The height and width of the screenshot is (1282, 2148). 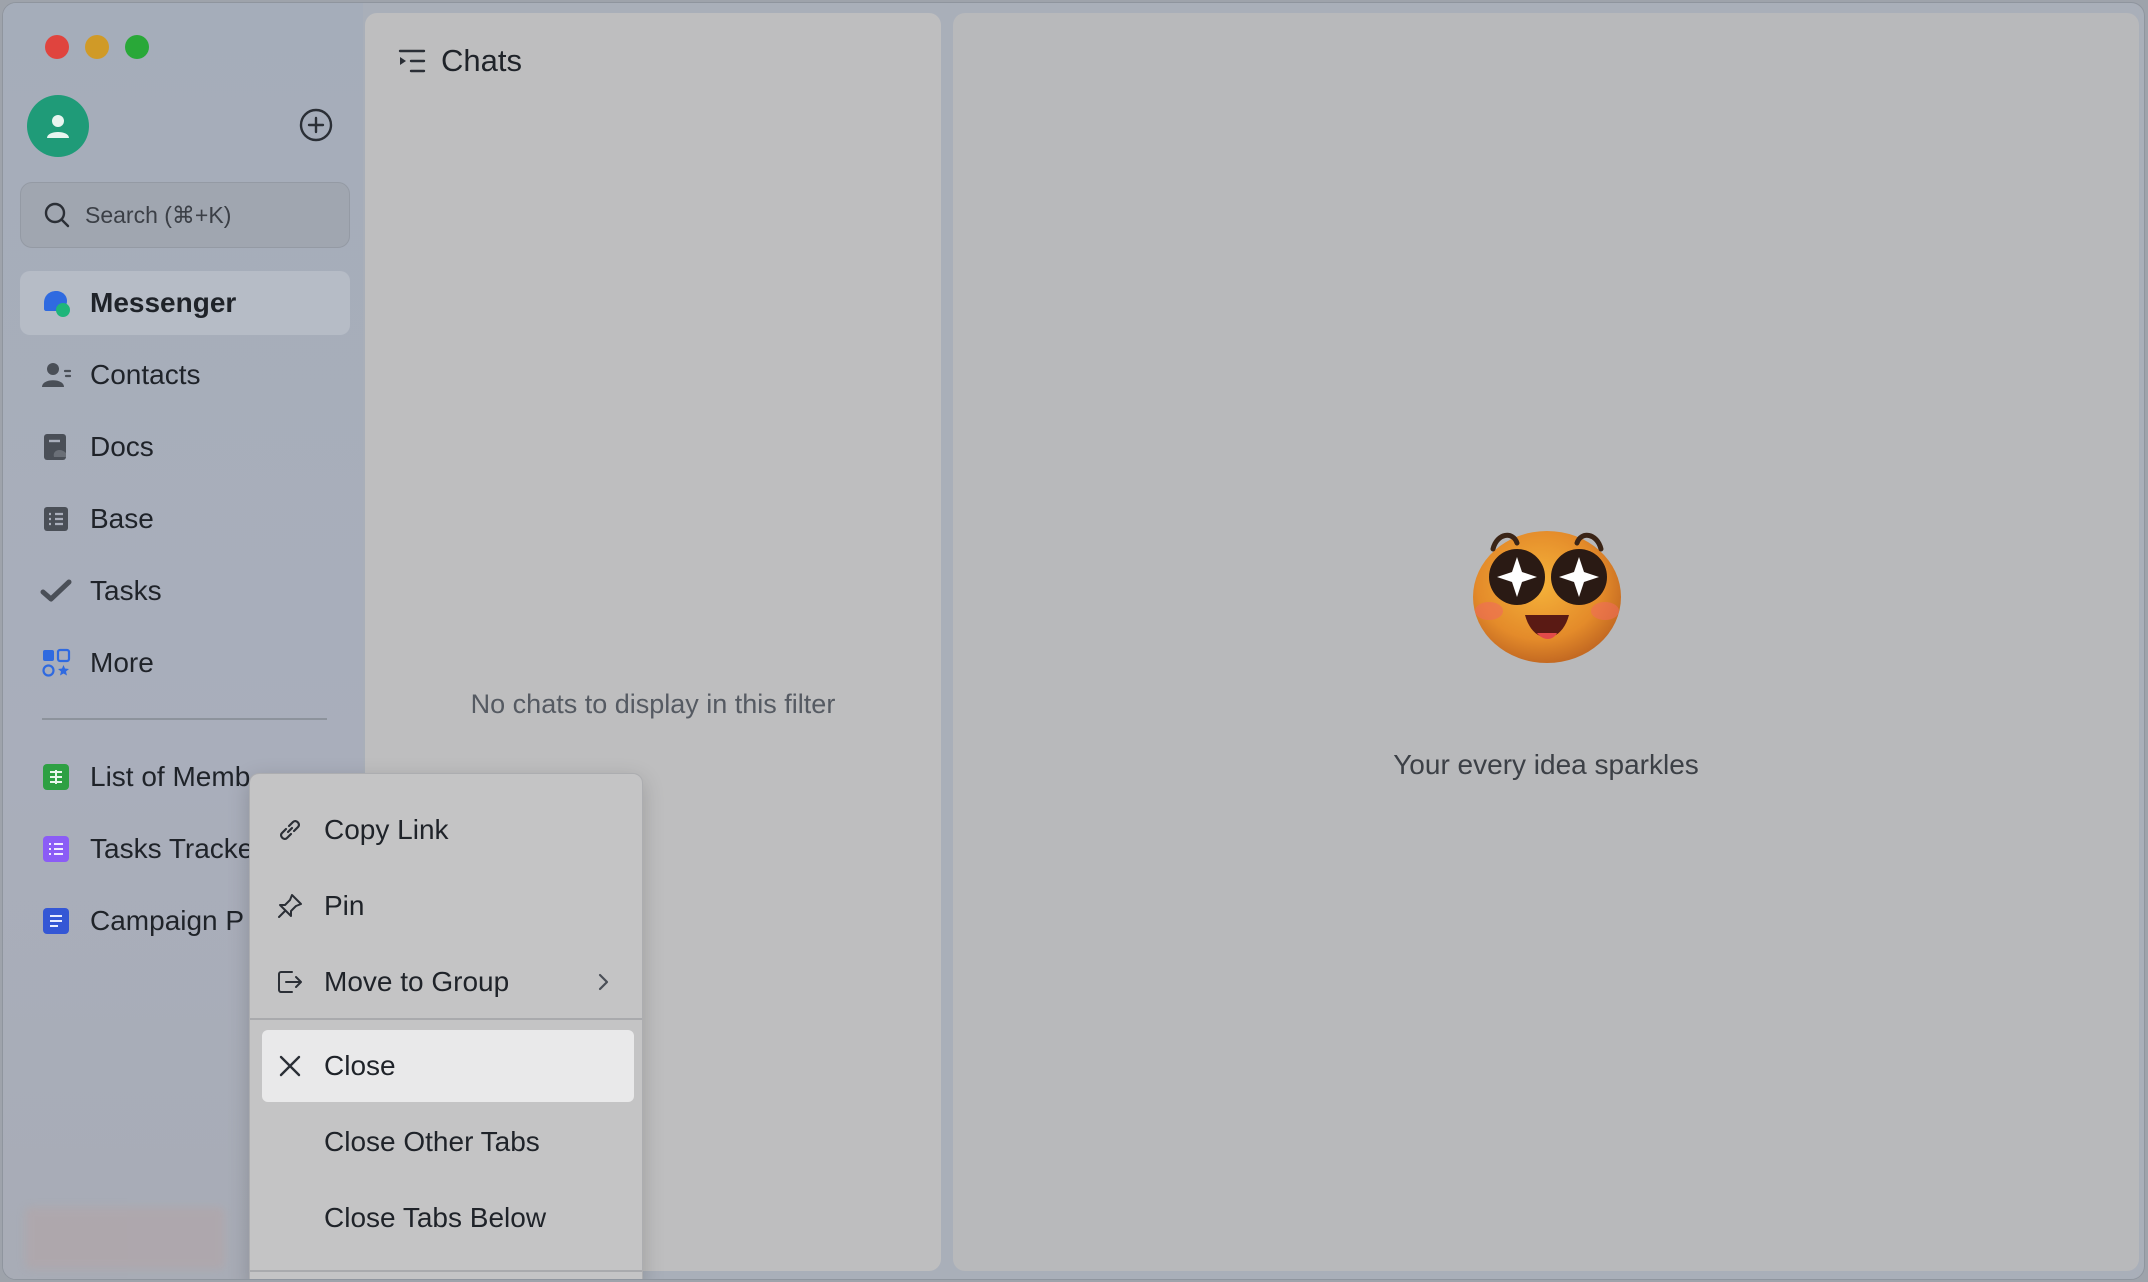 What do you see at coordinates (122, 446) in the screenshot?
I see `sidebar-item-label: Docs` at bounding box center [122, 446].